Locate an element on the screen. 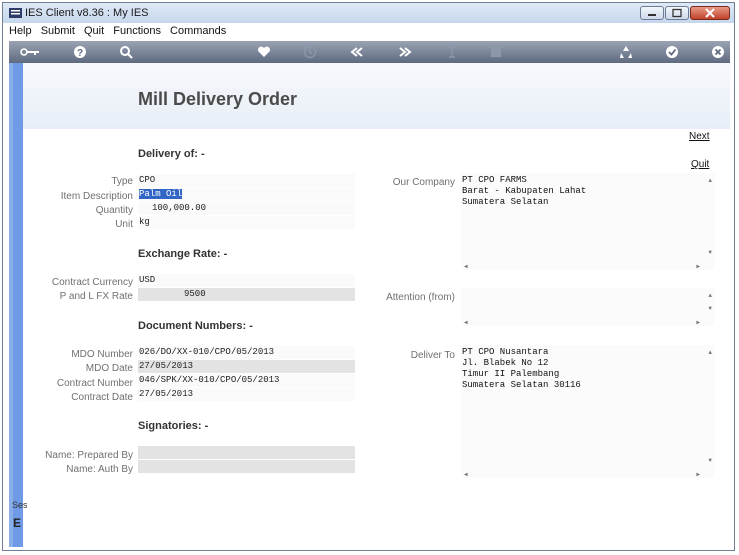 This screenshot has height=555, width=739. attention-vscroll: ▲ ▼ is located at coordinates (709, 302).